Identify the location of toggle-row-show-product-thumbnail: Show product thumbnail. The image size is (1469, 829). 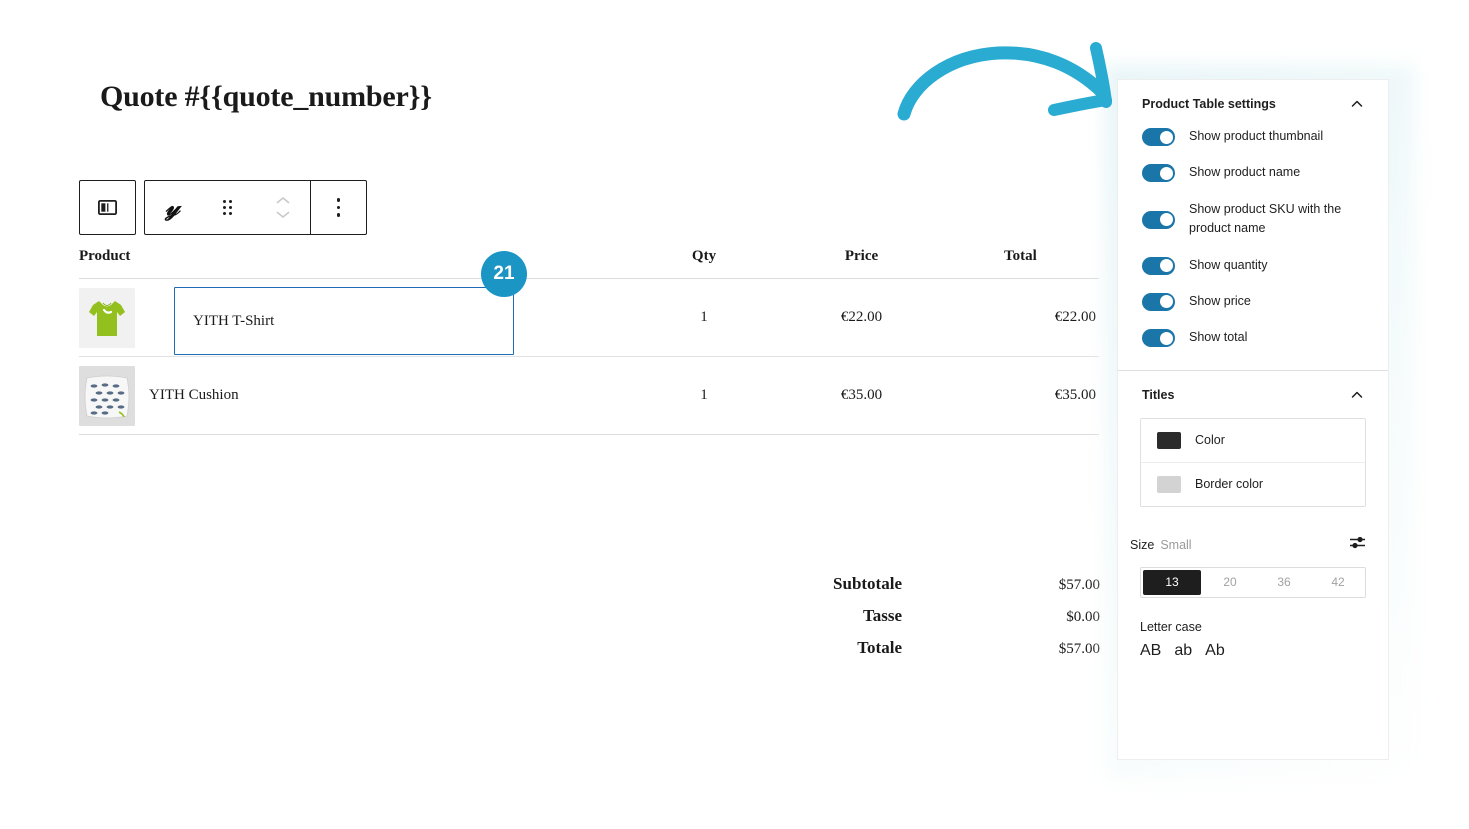
(1253, 136).